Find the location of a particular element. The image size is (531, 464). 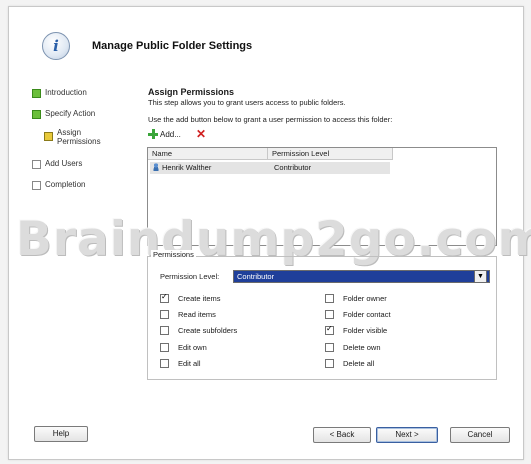

user-name-cell: Henrik Walther is located at coordinates (181, 168).